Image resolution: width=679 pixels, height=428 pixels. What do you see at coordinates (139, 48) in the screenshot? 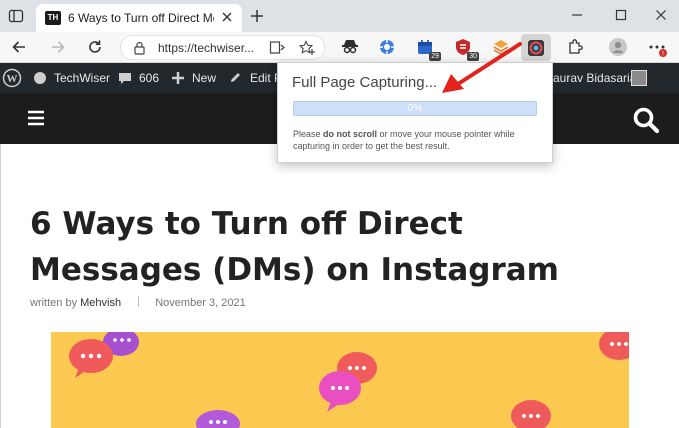
I see `lock-icon` at bounding box center [139, 48].